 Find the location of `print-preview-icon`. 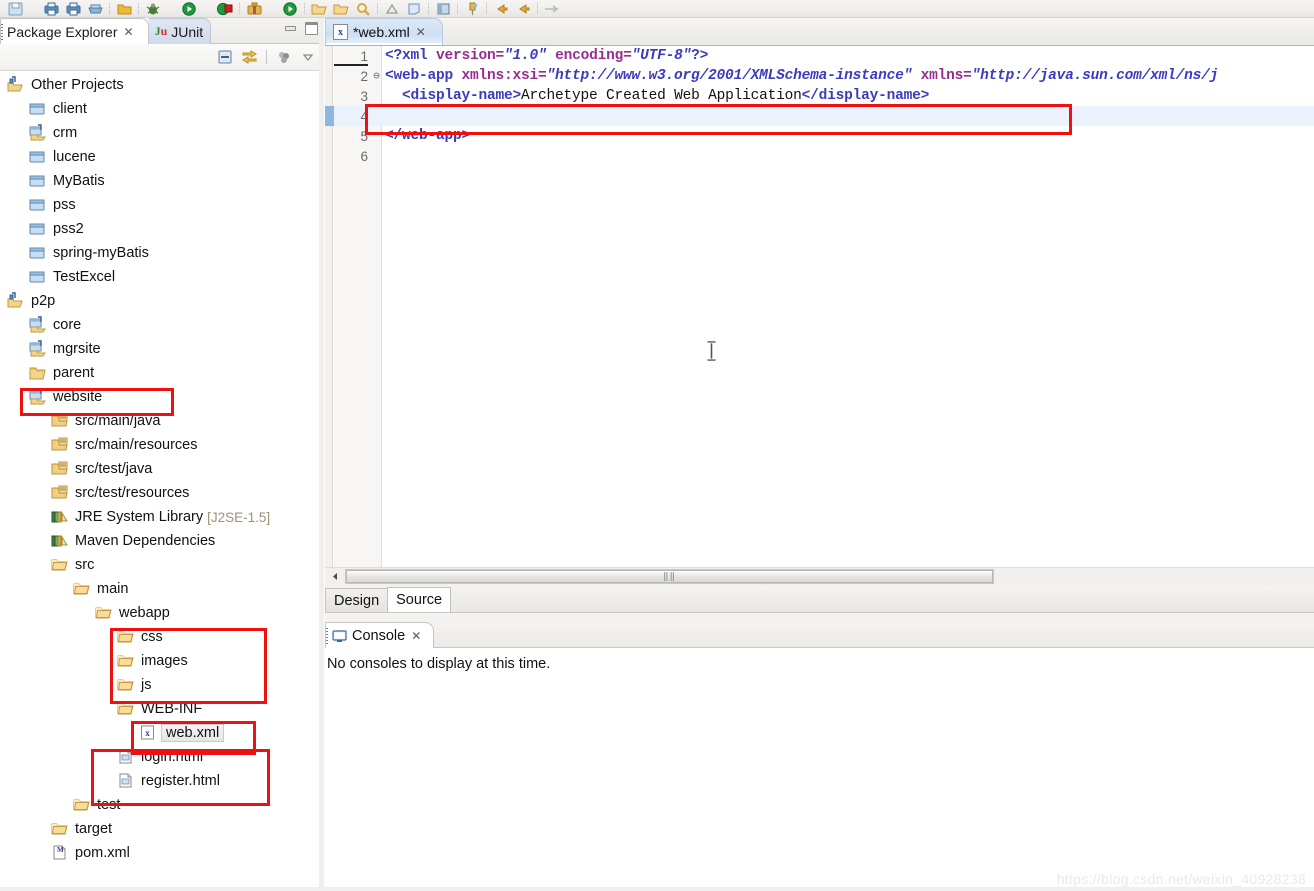

print-preview-icon is located at coordinates (73, 8).